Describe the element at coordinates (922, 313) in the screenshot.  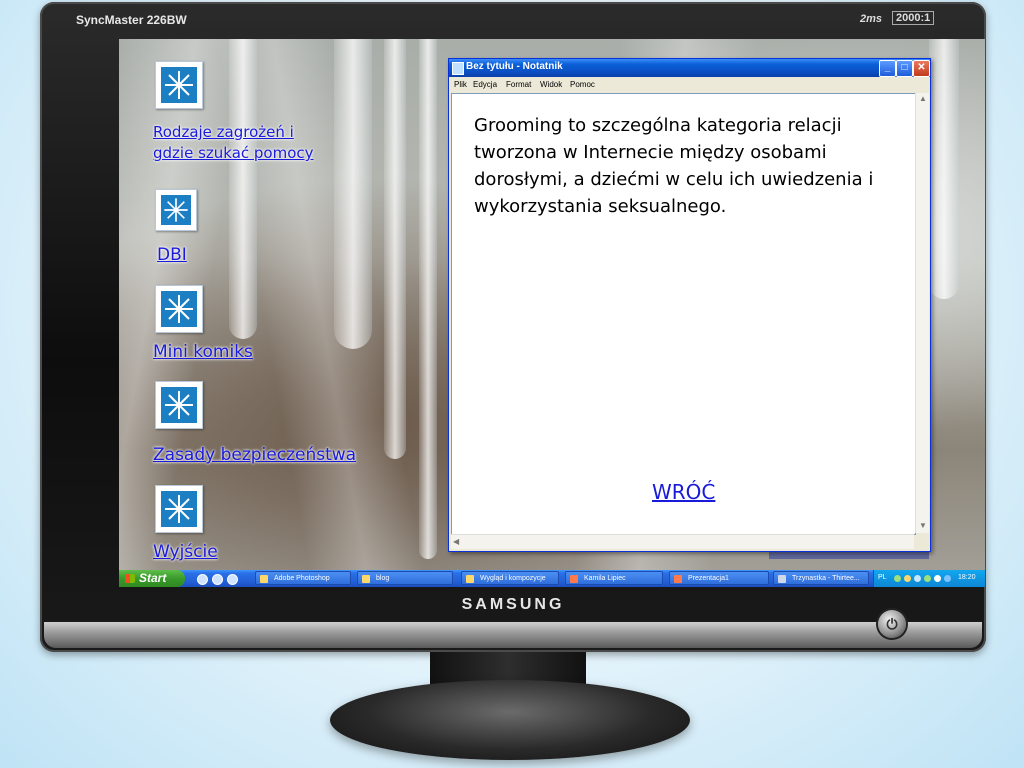
I see `vertical-scrollbar: ▲ ▼` at that location.